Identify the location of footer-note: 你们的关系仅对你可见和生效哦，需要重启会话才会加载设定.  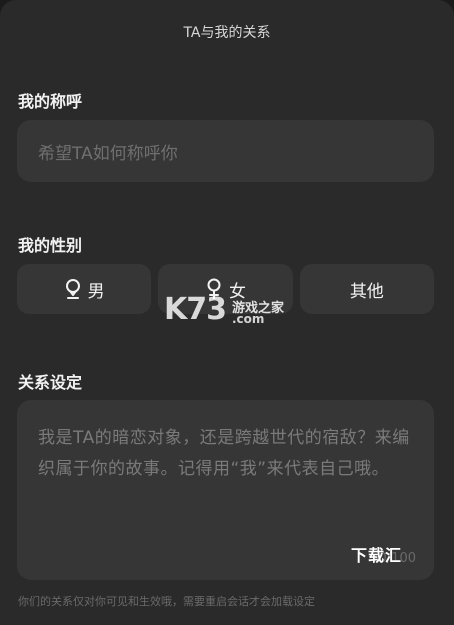
(166, 601).